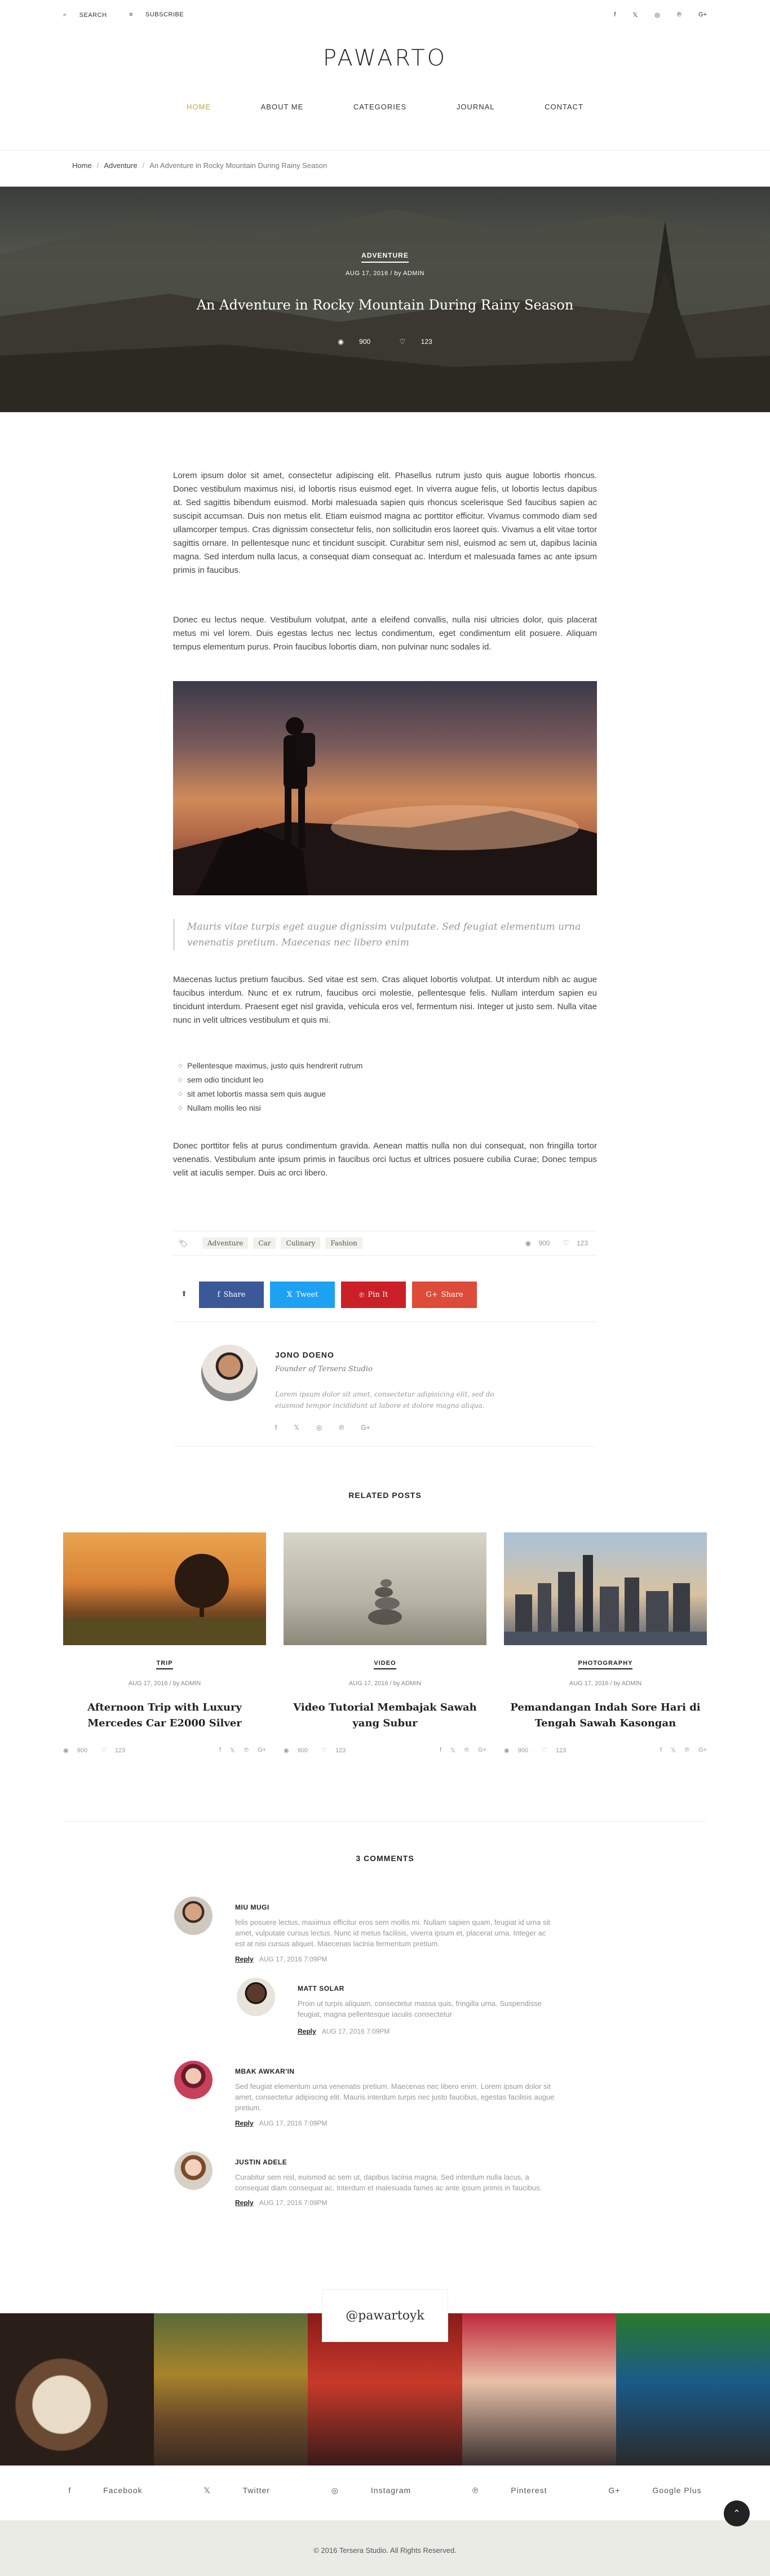 The image size is (770, 2576). I want to click on rss-icon: ≡, so click(131, 14).